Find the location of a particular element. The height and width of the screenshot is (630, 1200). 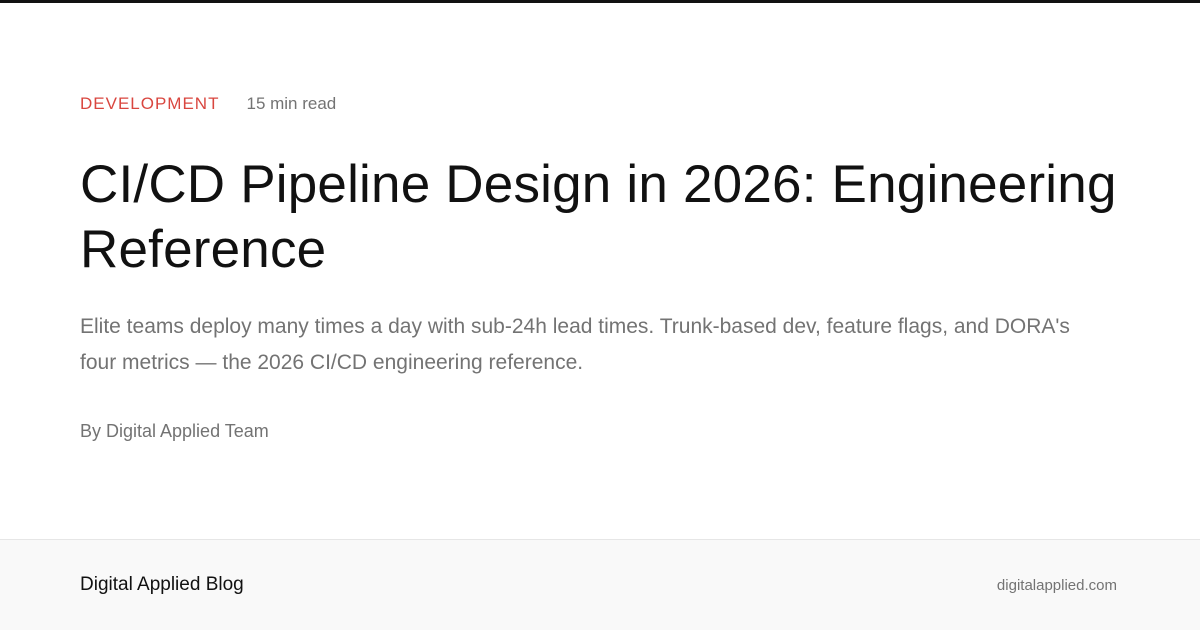

meta-row: DEVELOPMENT 15 min read is located at coordinates (208, 104).